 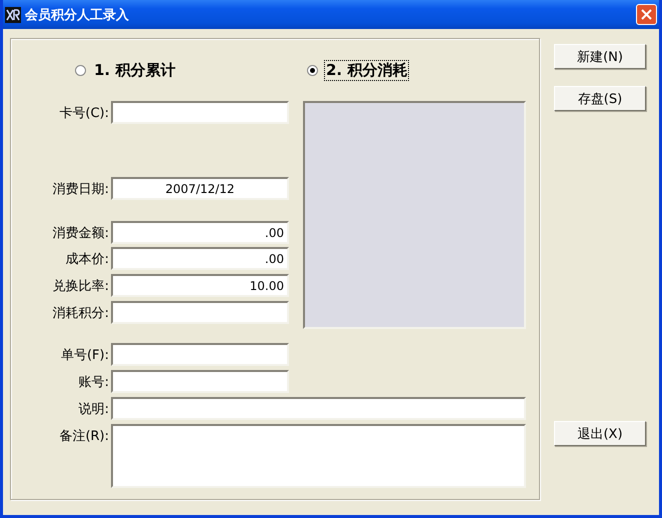 What do you see at coordinates (81, 233) in the screenshot?
I see `field-label: 消费金额:` at bounding box center [81, 233].